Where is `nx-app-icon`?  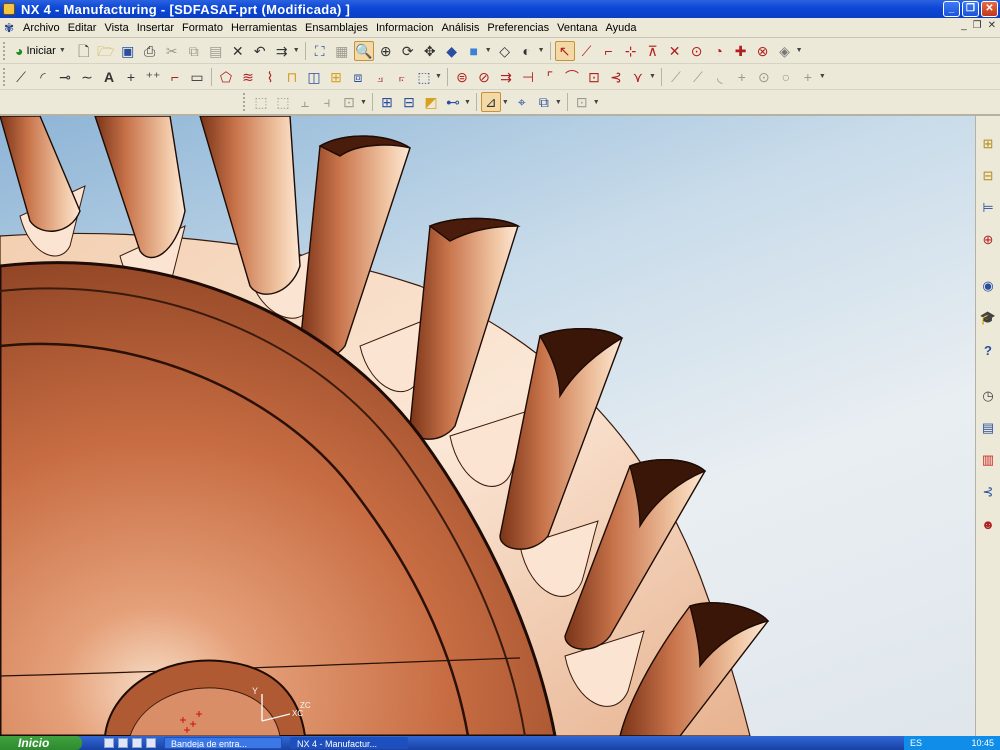
nx-app-icon is located at coordinates (9, 9).